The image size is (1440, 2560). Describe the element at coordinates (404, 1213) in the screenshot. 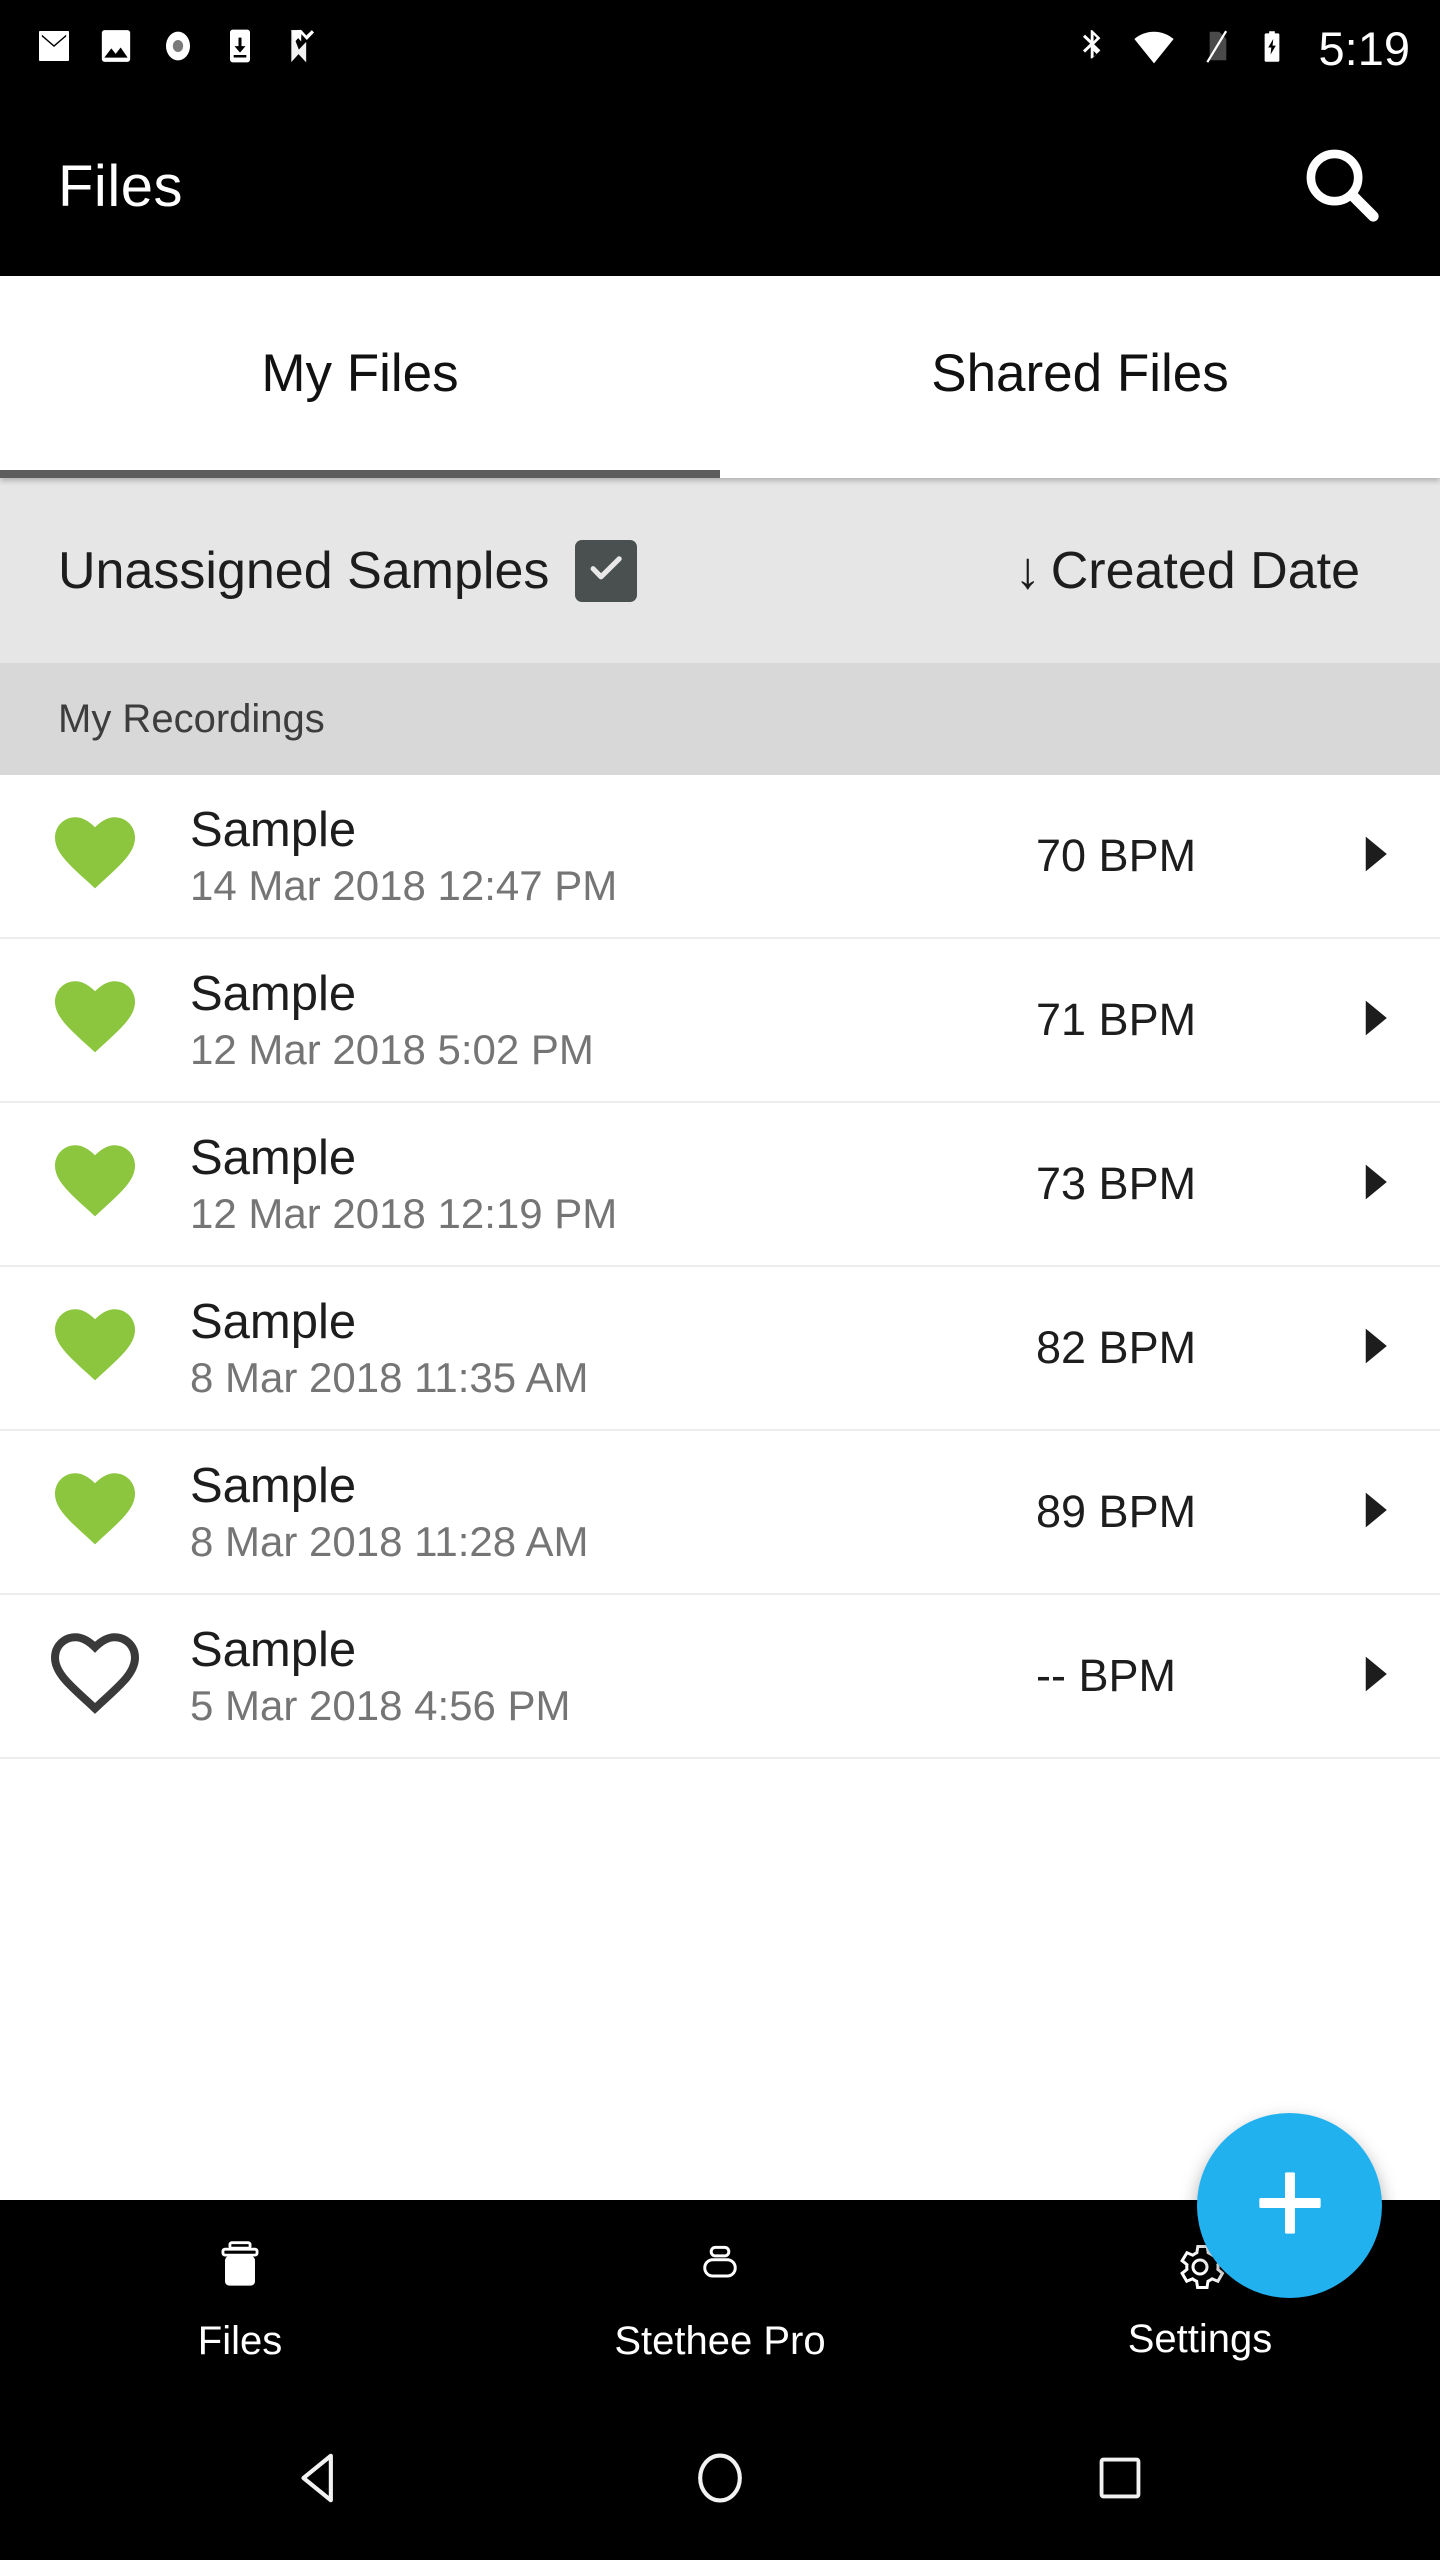

I see `recording-date: 12 Mar 2018 12:19 PM` at that location.